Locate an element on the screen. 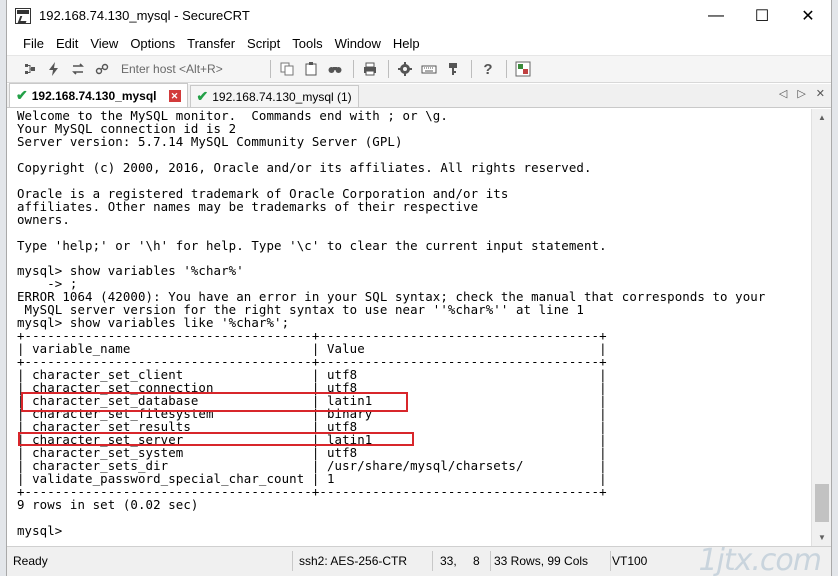 The width and height of the screenshot is (838, 576). menu-tools: Tools is located at coordinates (307, 43).